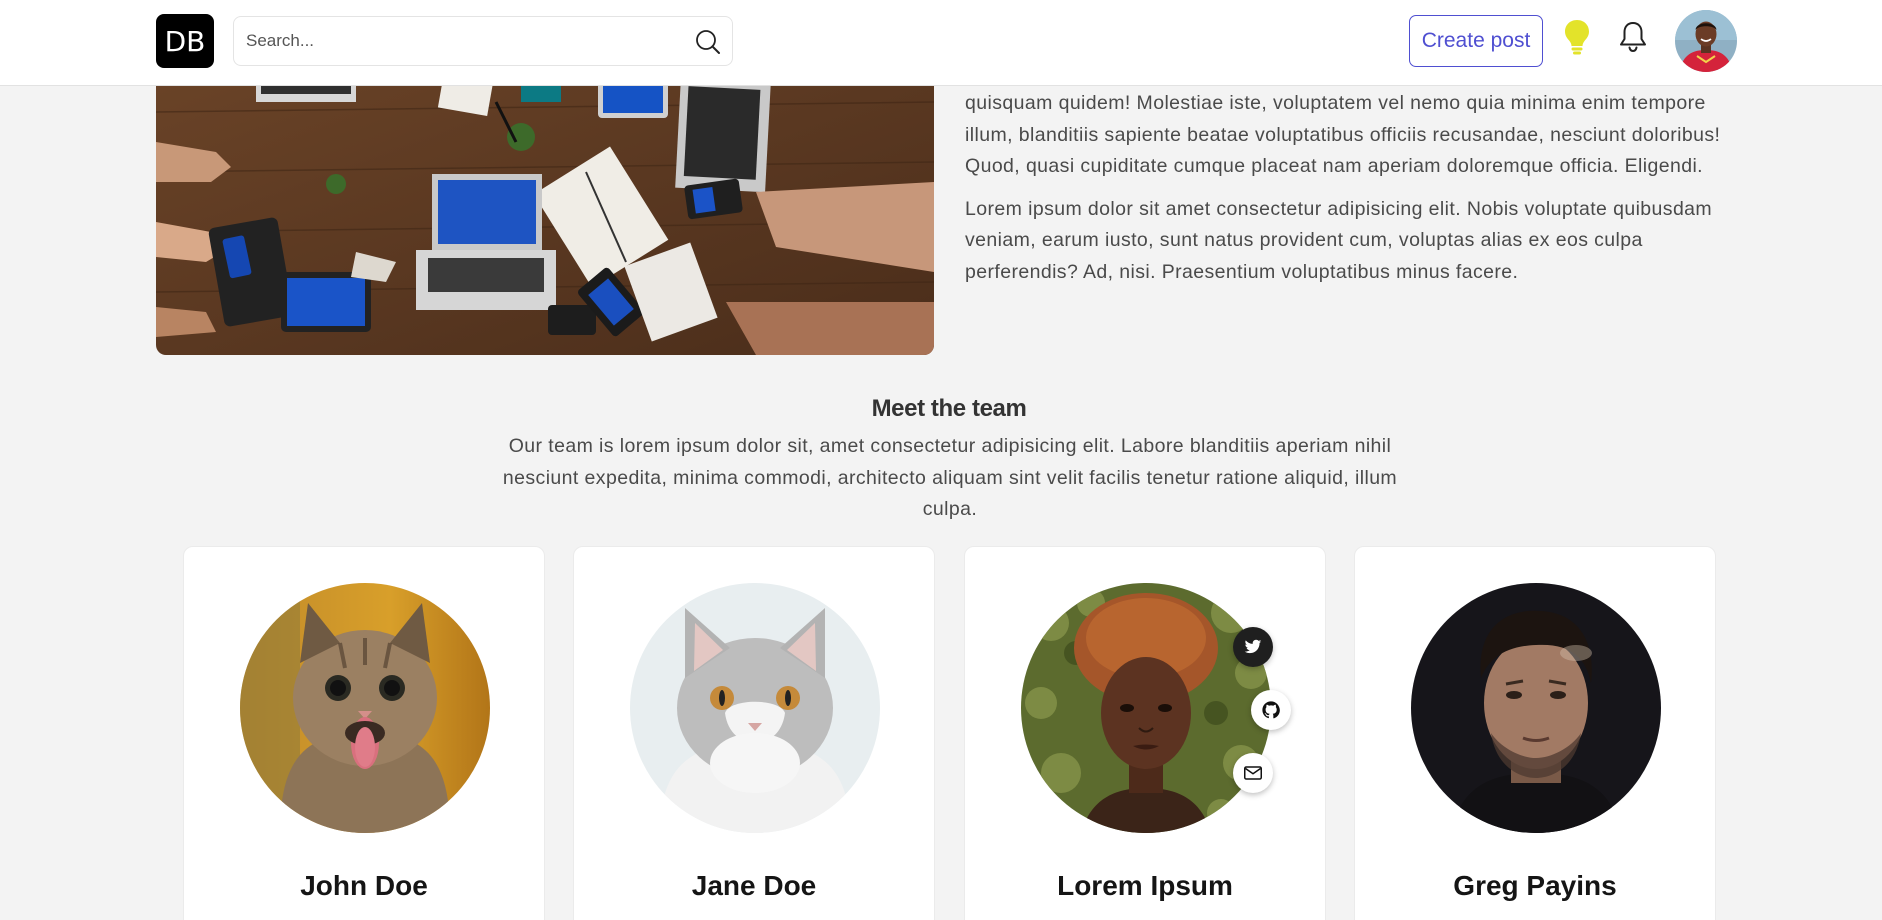 The height and width of the screenshot is (920, 1882). Describe the element at coordinates (941, 43) in the screenshot. I see `top-navbar: DB Create post` at that location.